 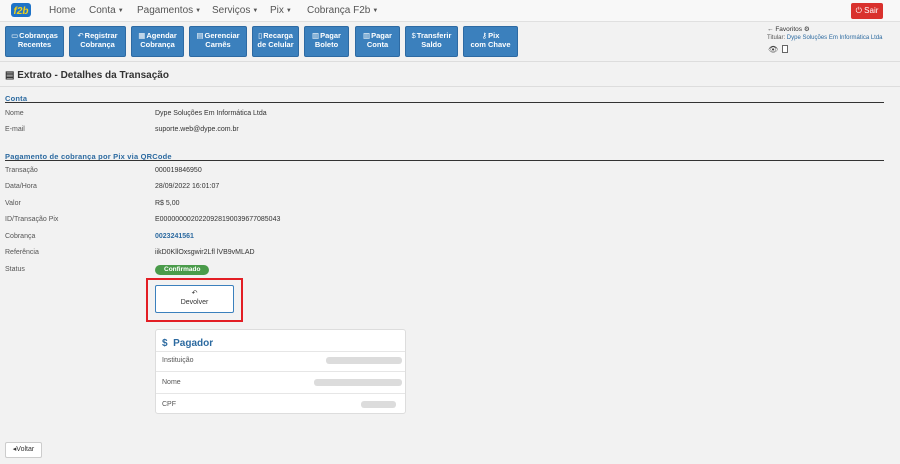 I want to click on devolver-button: ↶ Devolver, so click(x=194, y=299).